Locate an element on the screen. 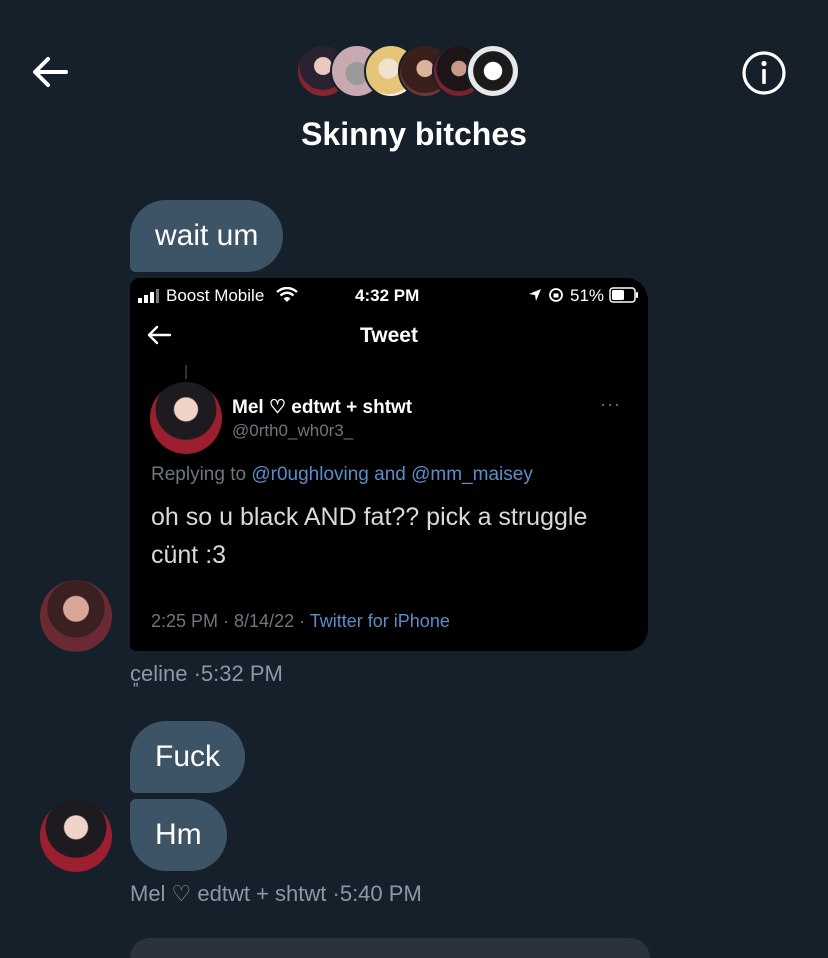  tweet-meta: 2:25 PM · 8/14/22 · Twitter for iPhone is located at coordinates (300, 621).